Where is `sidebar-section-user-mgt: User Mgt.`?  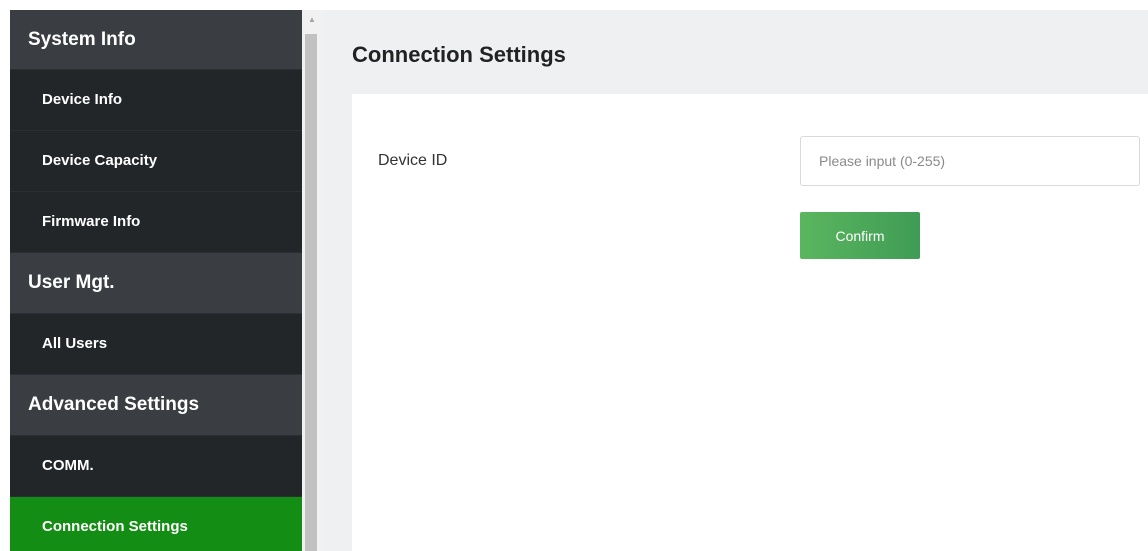 sidebar-section-user-mgt: User Mgt. is located at coordinates (156, 283).